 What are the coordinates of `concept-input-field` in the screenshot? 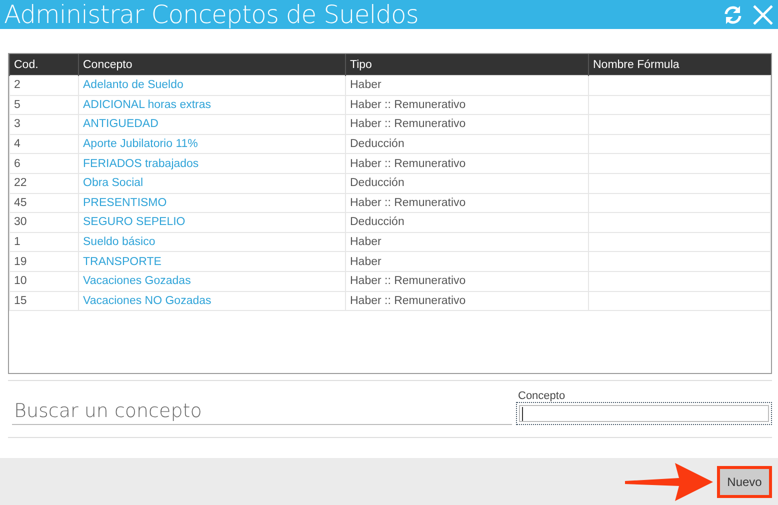 It's located at (644, 413).